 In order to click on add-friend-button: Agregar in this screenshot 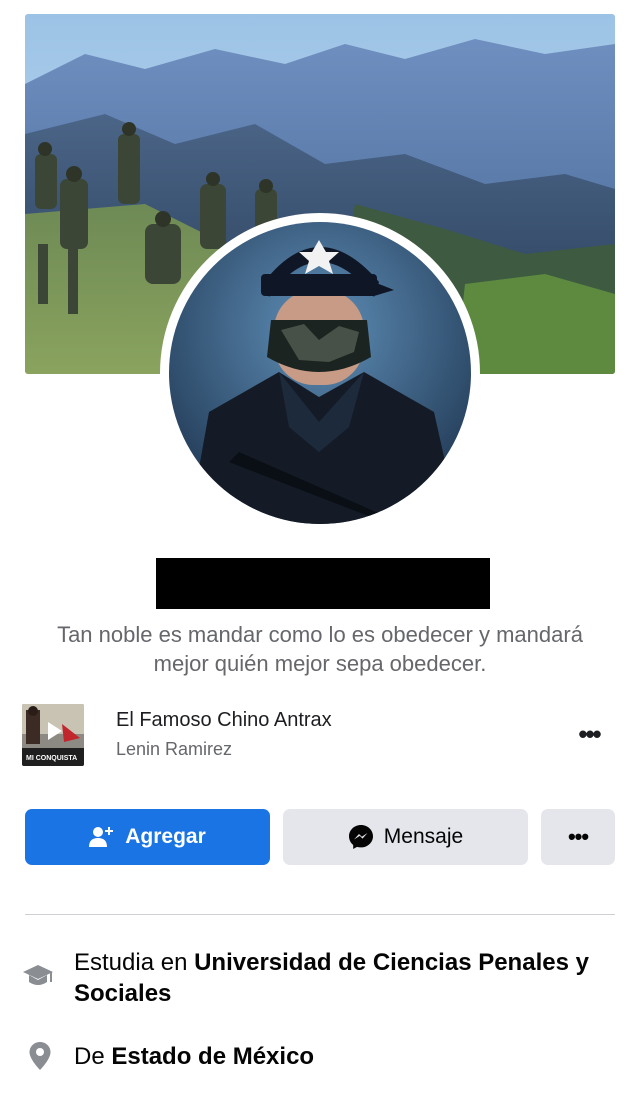, I will do `click(147, 837)`.